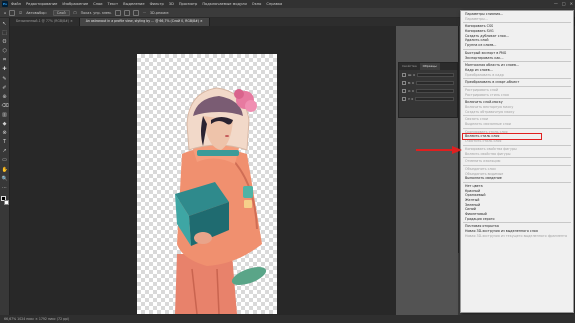  What do you see at coordinates (571, 3) in the screenshot?
I see `close-icon: ✕` at bounding box center [571, 3].